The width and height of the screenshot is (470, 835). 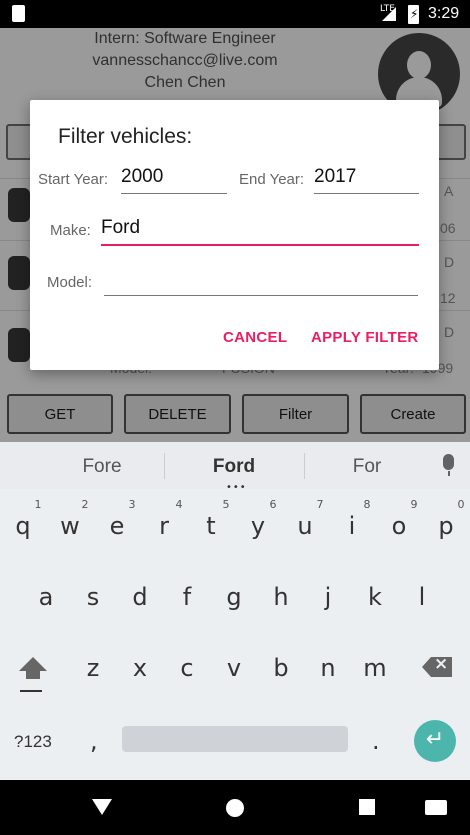 What do you see at coordinates (187, 668) in the screenshot?
I see `key-c: c` at bounding box center [187, 668].